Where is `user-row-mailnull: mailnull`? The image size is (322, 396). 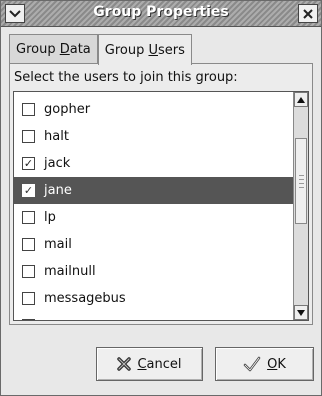
user-row-mailnull: mailnull is located at coordinates (154, 271).